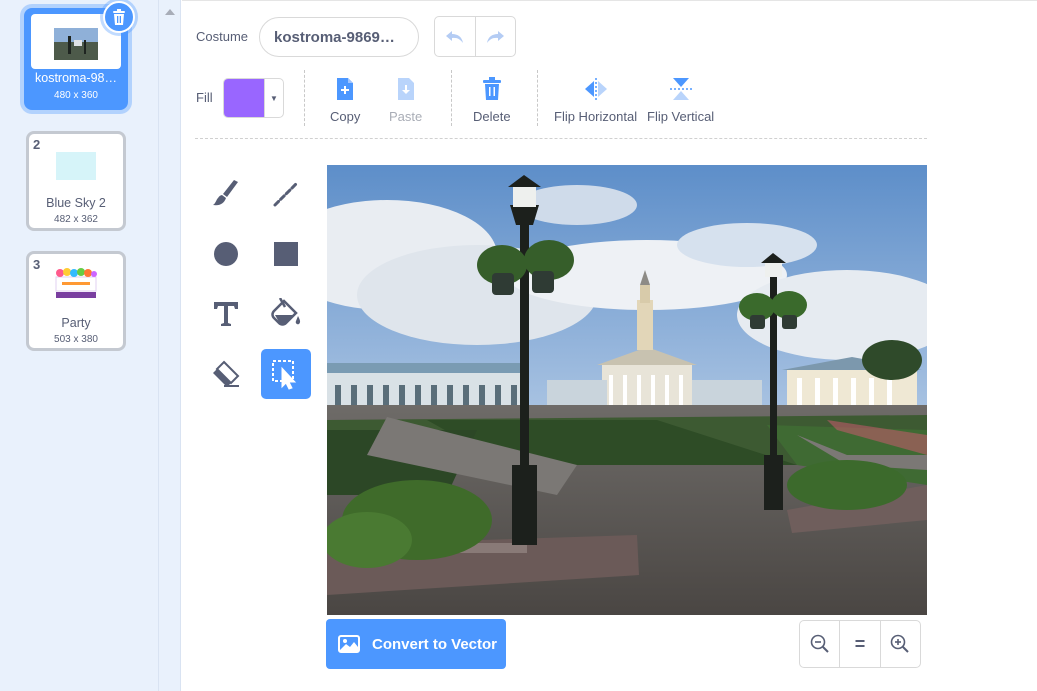 This screenshot has width=1037, height=691. I want to click on delete-costume-button, so click(119, 17).